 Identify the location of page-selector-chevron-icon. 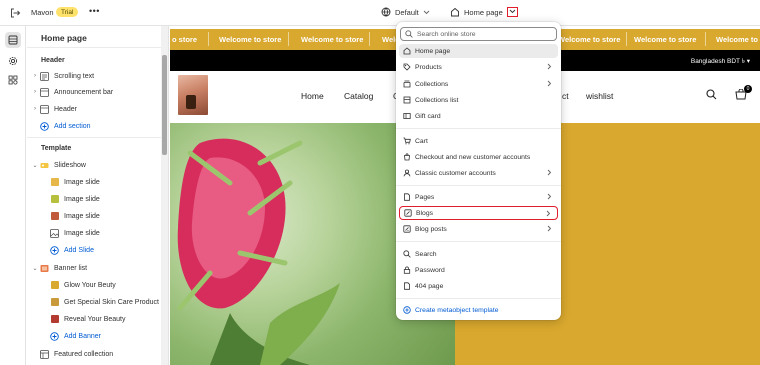
(512, 12).